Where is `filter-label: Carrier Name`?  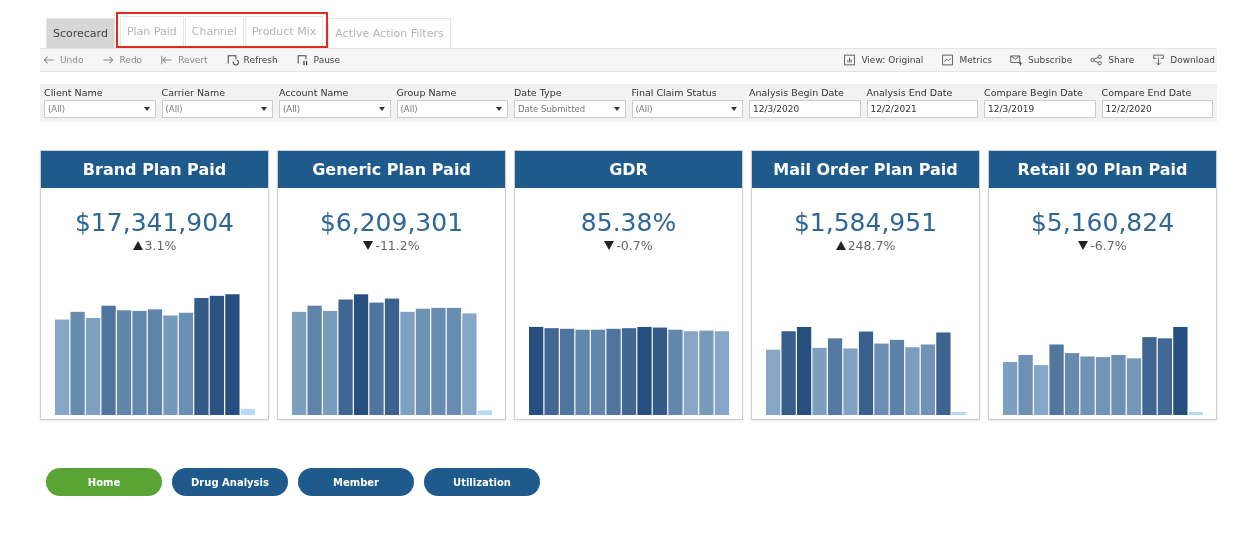 filter-label: Carrier Name is located at coordinates (194, 92).